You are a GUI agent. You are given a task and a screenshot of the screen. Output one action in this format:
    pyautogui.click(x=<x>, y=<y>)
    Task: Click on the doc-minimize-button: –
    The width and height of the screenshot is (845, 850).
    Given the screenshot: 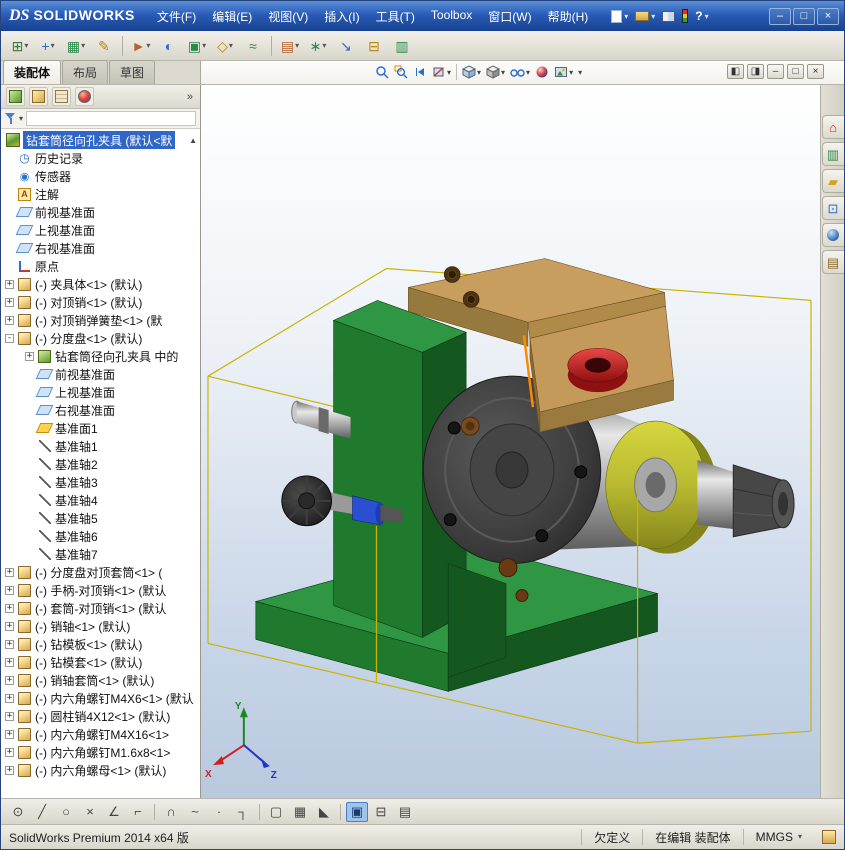 What is the action you would take?
    pyautogui.click(x=775, y=71)
    